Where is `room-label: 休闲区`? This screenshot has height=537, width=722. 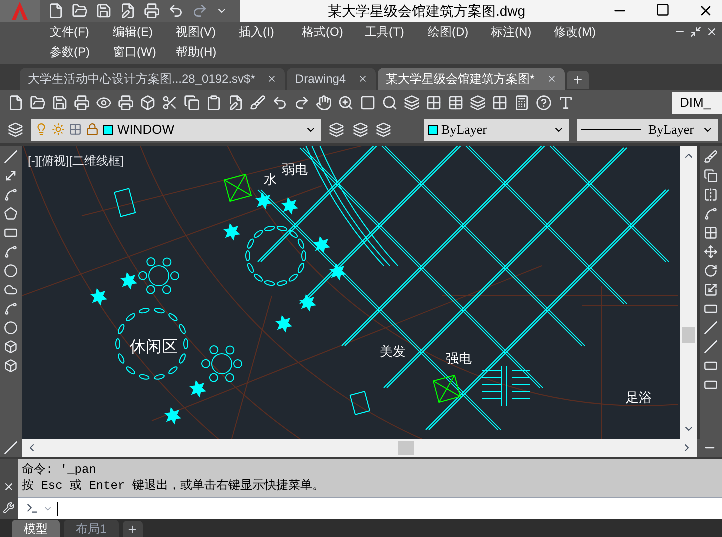
room-label: 休闲区 is located at coordinates (154, 348).